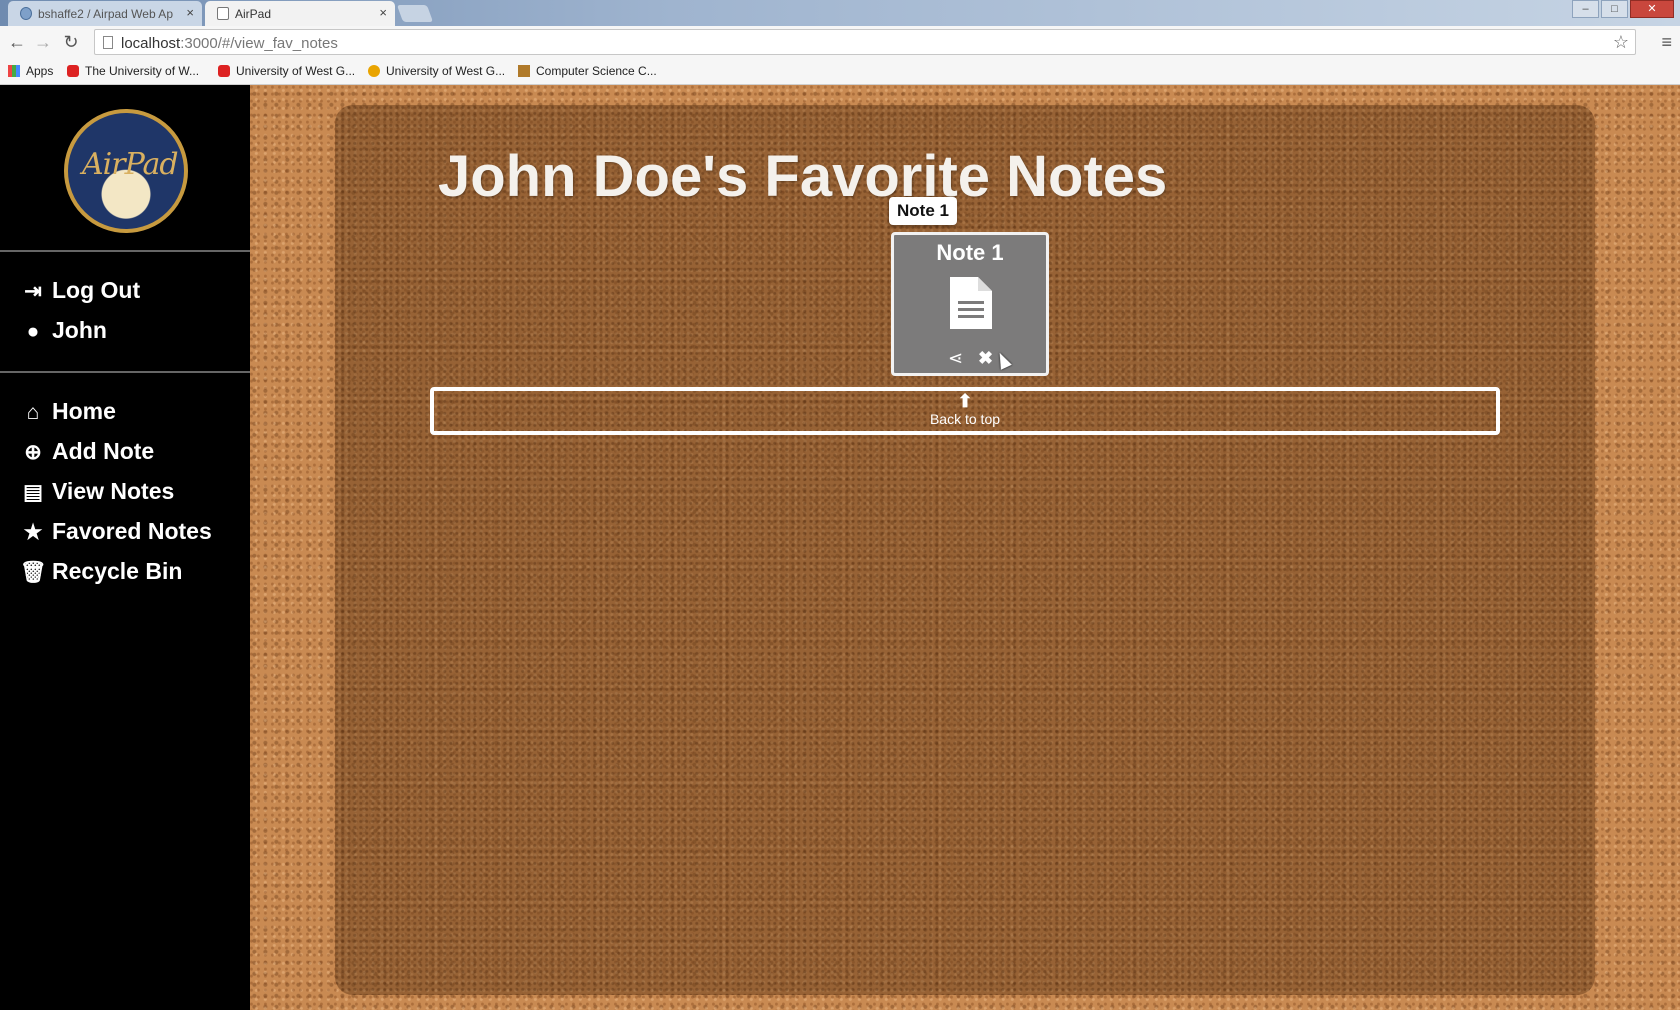  I want to click on back-to-top-label: Back to top, so click(965, 419).